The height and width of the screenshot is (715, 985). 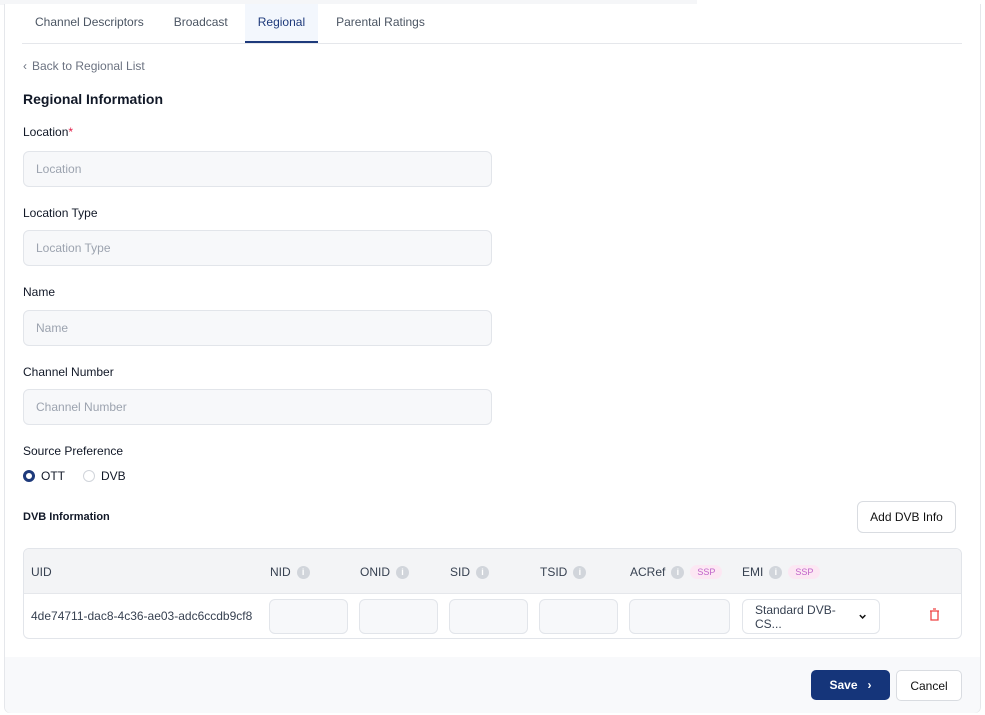 I want to click on channel-number-label: Channel Number, so click(x=68, y=372).